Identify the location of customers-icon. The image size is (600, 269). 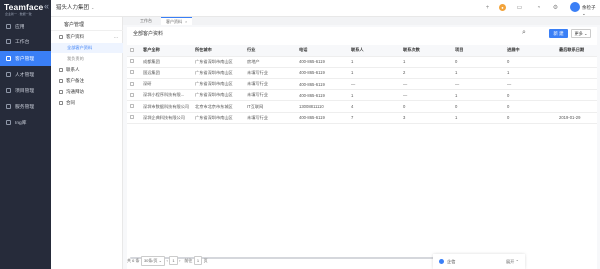
(8, 58).